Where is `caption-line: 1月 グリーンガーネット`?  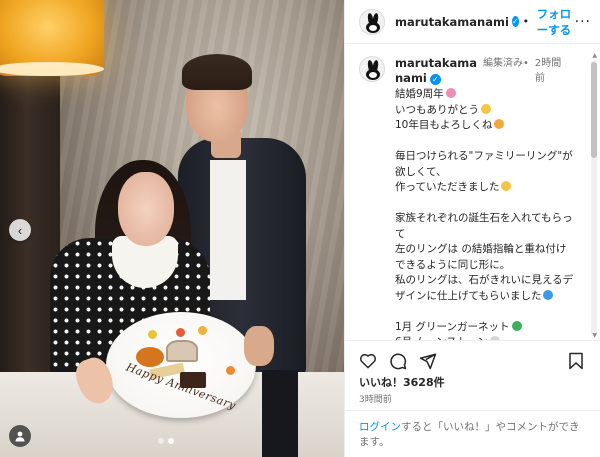
caption-line: 1月 グリーンガーネット is located at coordinates (488, 328).